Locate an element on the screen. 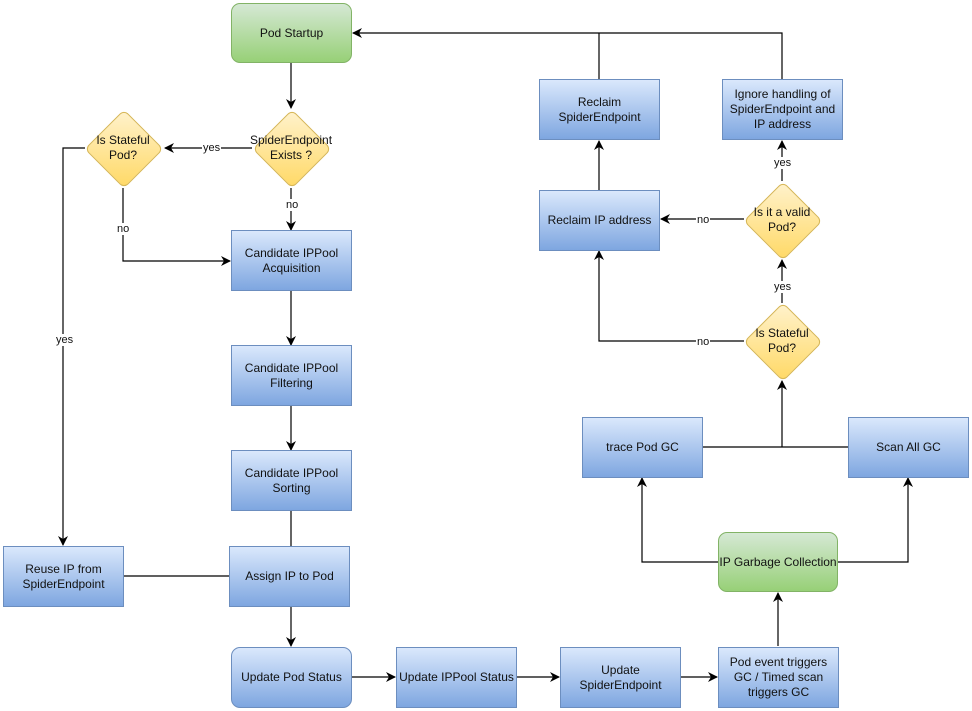 The height and width of the screenshot is (711, 972). spiderendpoint-exists-decision: SpiderEndpoint Exists ? is located at coordinates (291, 149).